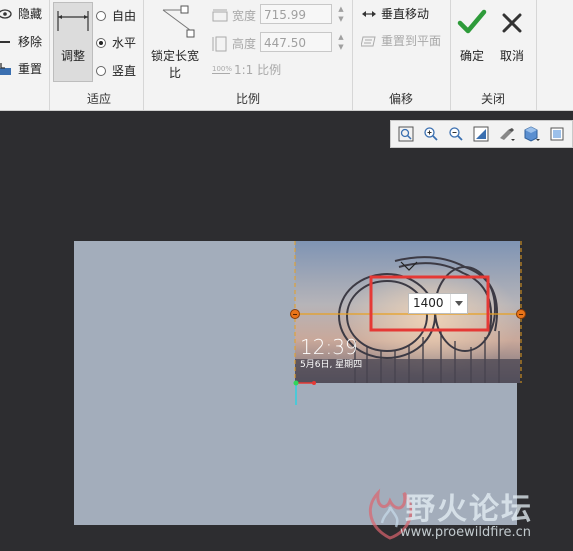  I want to click on vertical-move-label: 垂直移动, so click(405, 14).